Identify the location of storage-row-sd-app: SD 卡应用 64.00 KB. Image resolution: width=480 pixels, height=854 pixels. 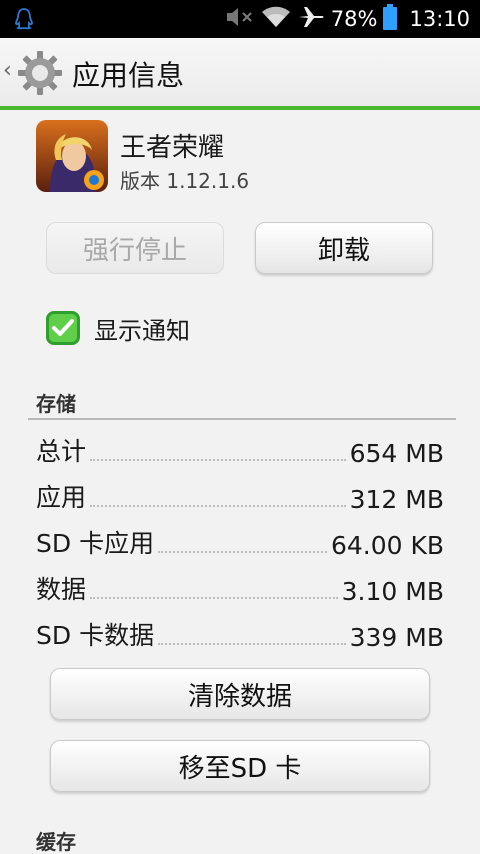
(240, 542).